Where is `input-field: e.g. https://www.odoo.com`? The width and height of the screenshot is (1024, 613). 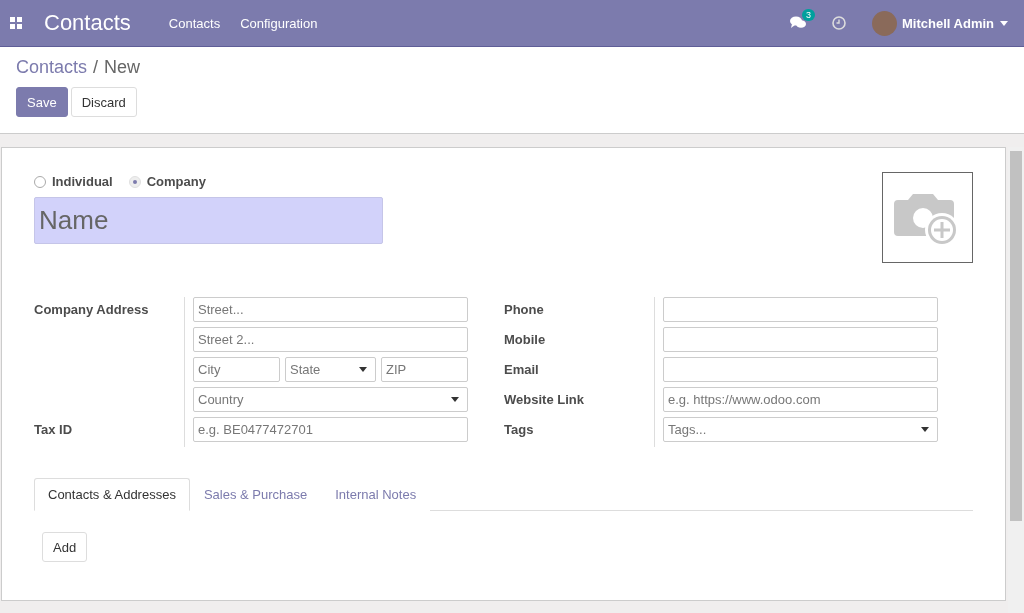
input-field: e.g. https://www.odoo.com is located at coordinates (800, 399).